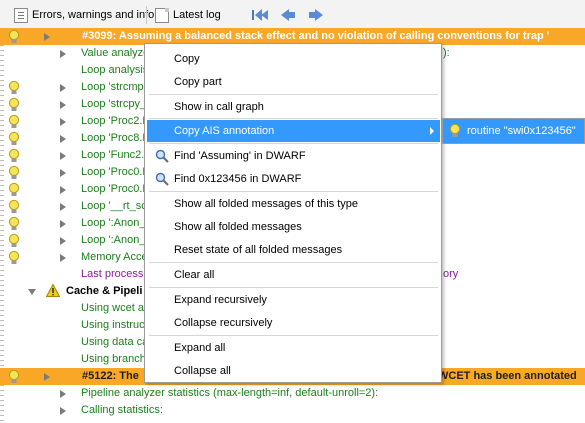  I want to click on warning-icon, so click(53, 290).